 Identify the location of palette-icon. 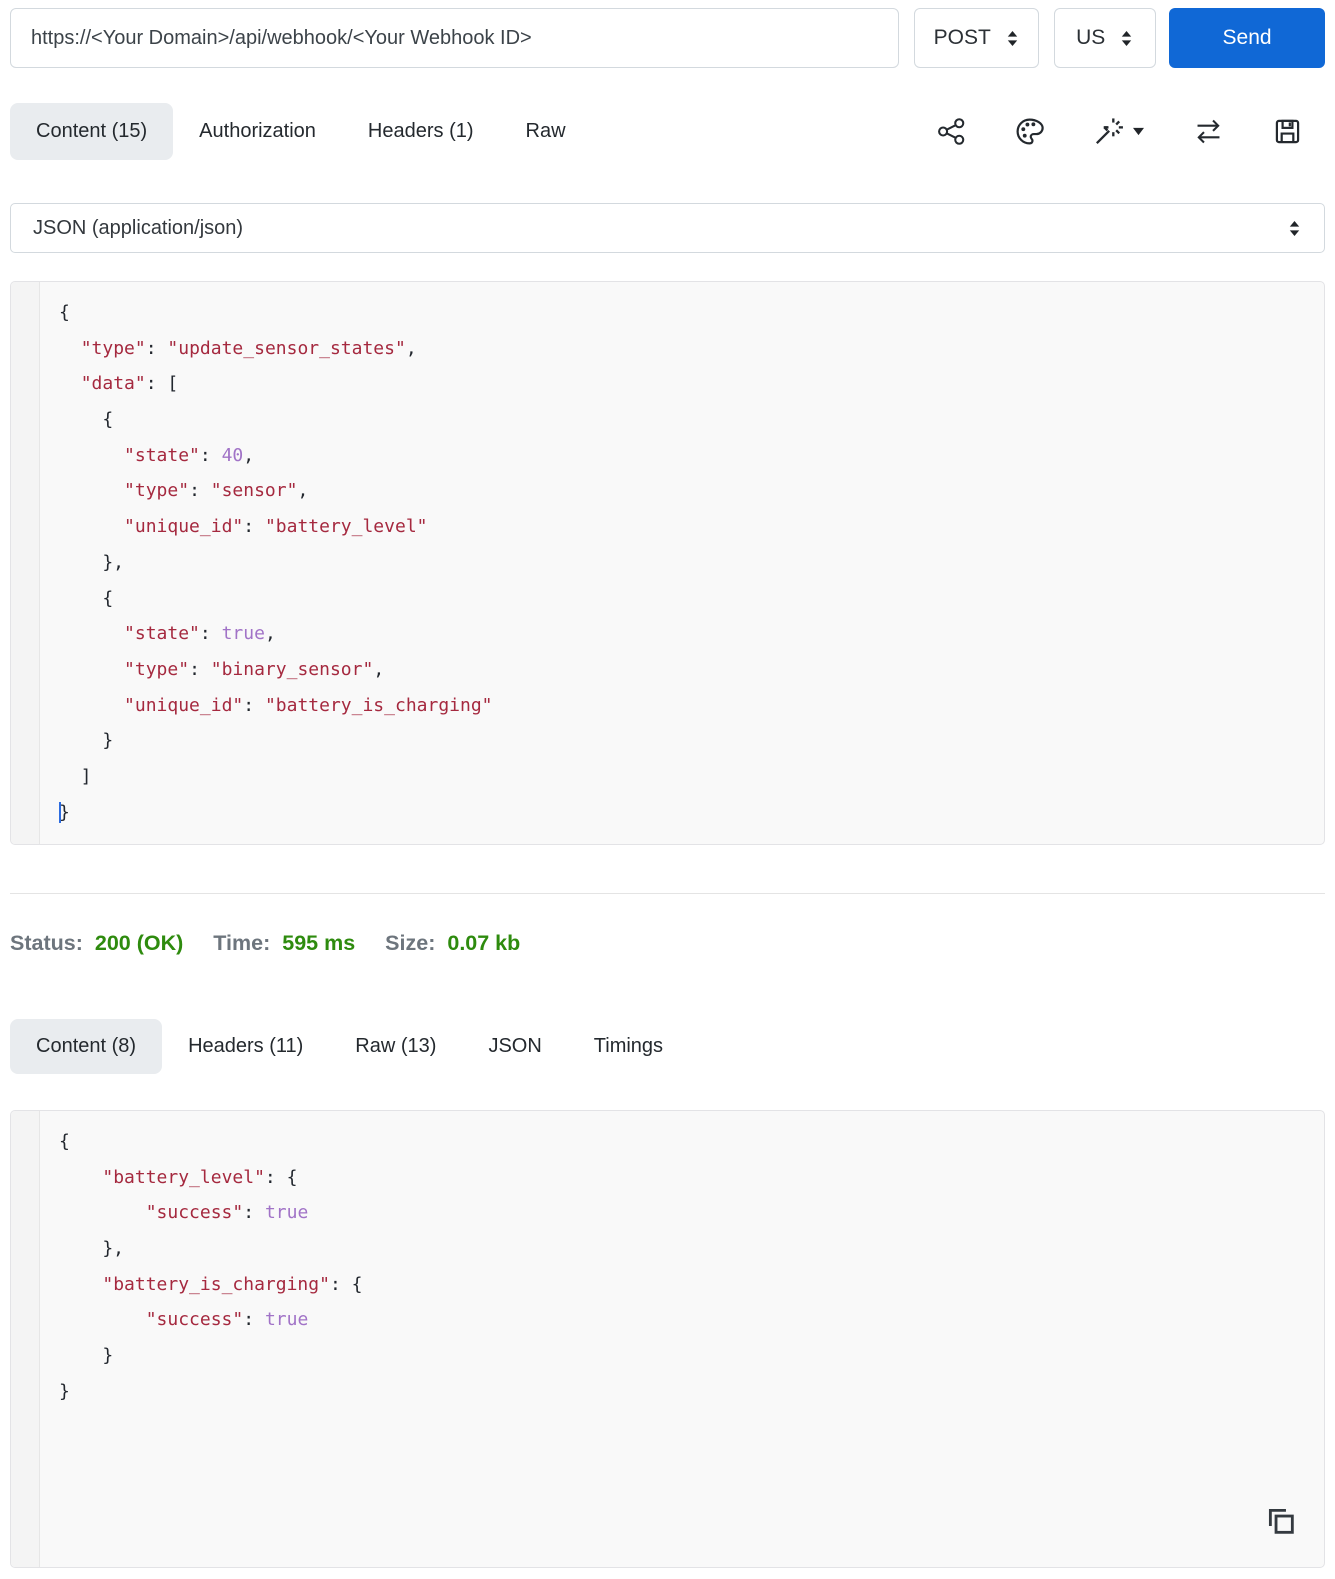
(1030, 131).